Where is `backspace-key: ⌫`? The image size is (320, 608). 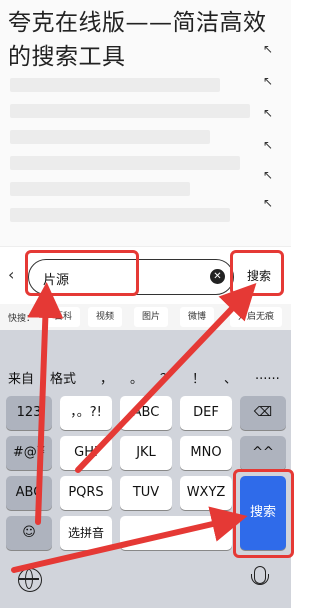
backspace-key: ⌫ is located at coordinates (263, 413).